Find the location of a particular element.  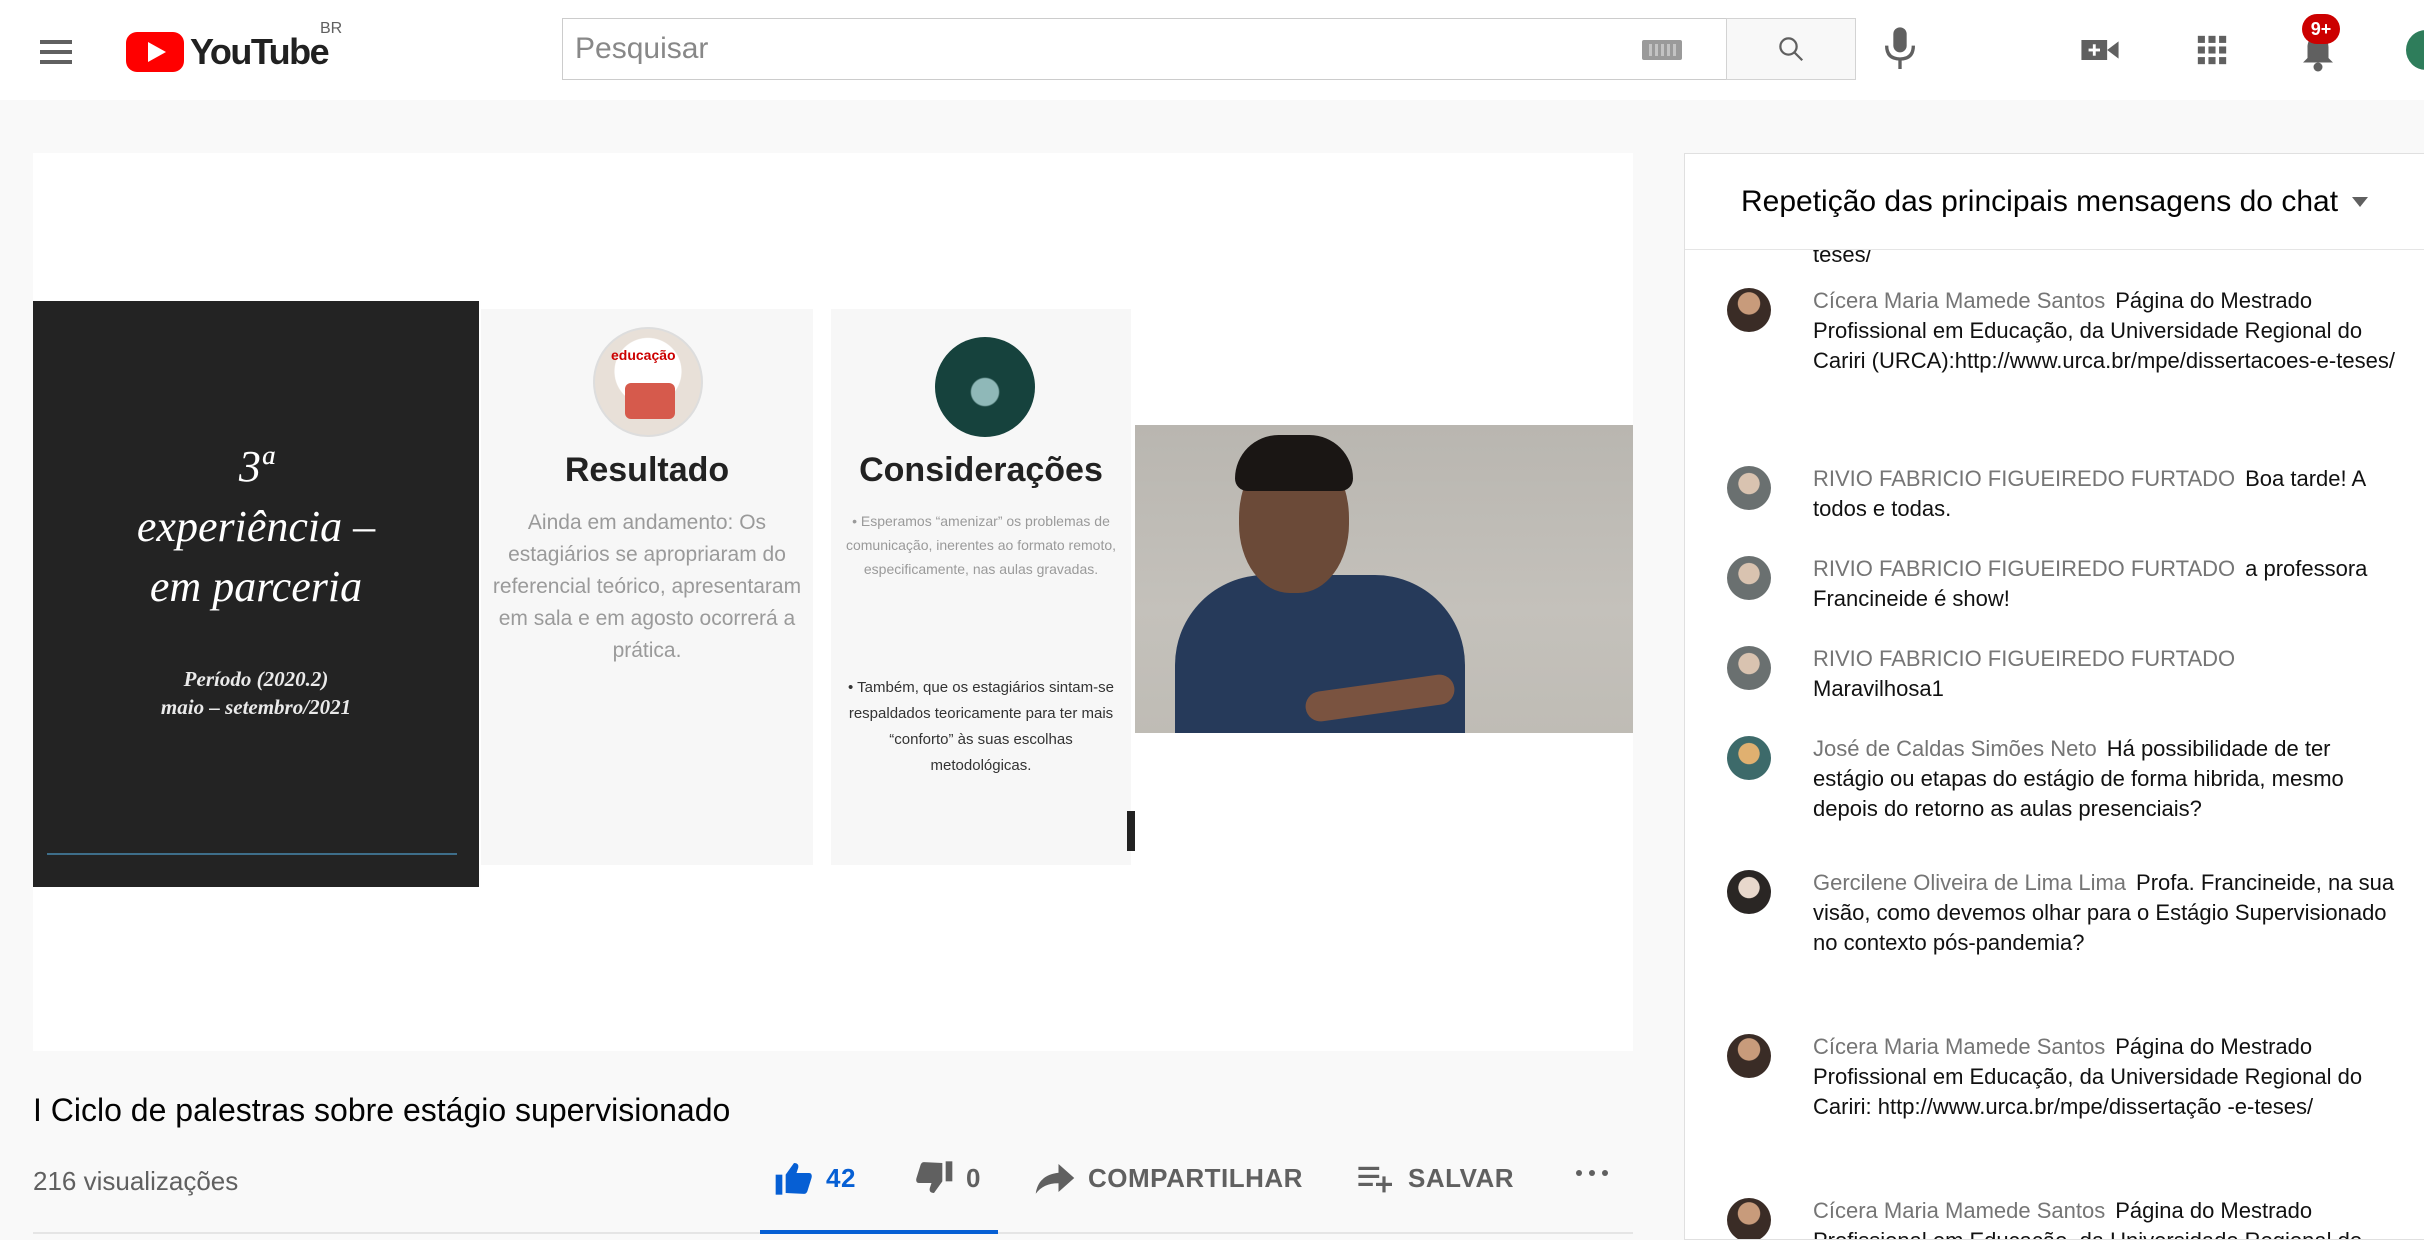

search-icon is located at coordinates (1791, 49).